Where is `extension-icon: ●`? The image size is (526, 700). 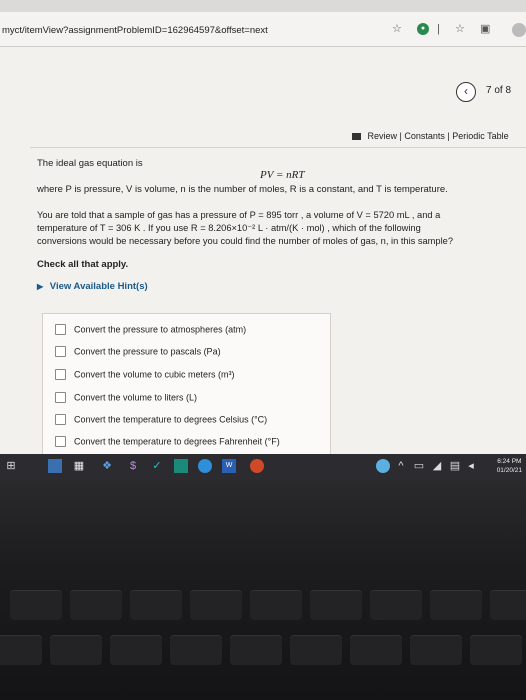
extension-icon: ● is located at coordinates (423, 29).